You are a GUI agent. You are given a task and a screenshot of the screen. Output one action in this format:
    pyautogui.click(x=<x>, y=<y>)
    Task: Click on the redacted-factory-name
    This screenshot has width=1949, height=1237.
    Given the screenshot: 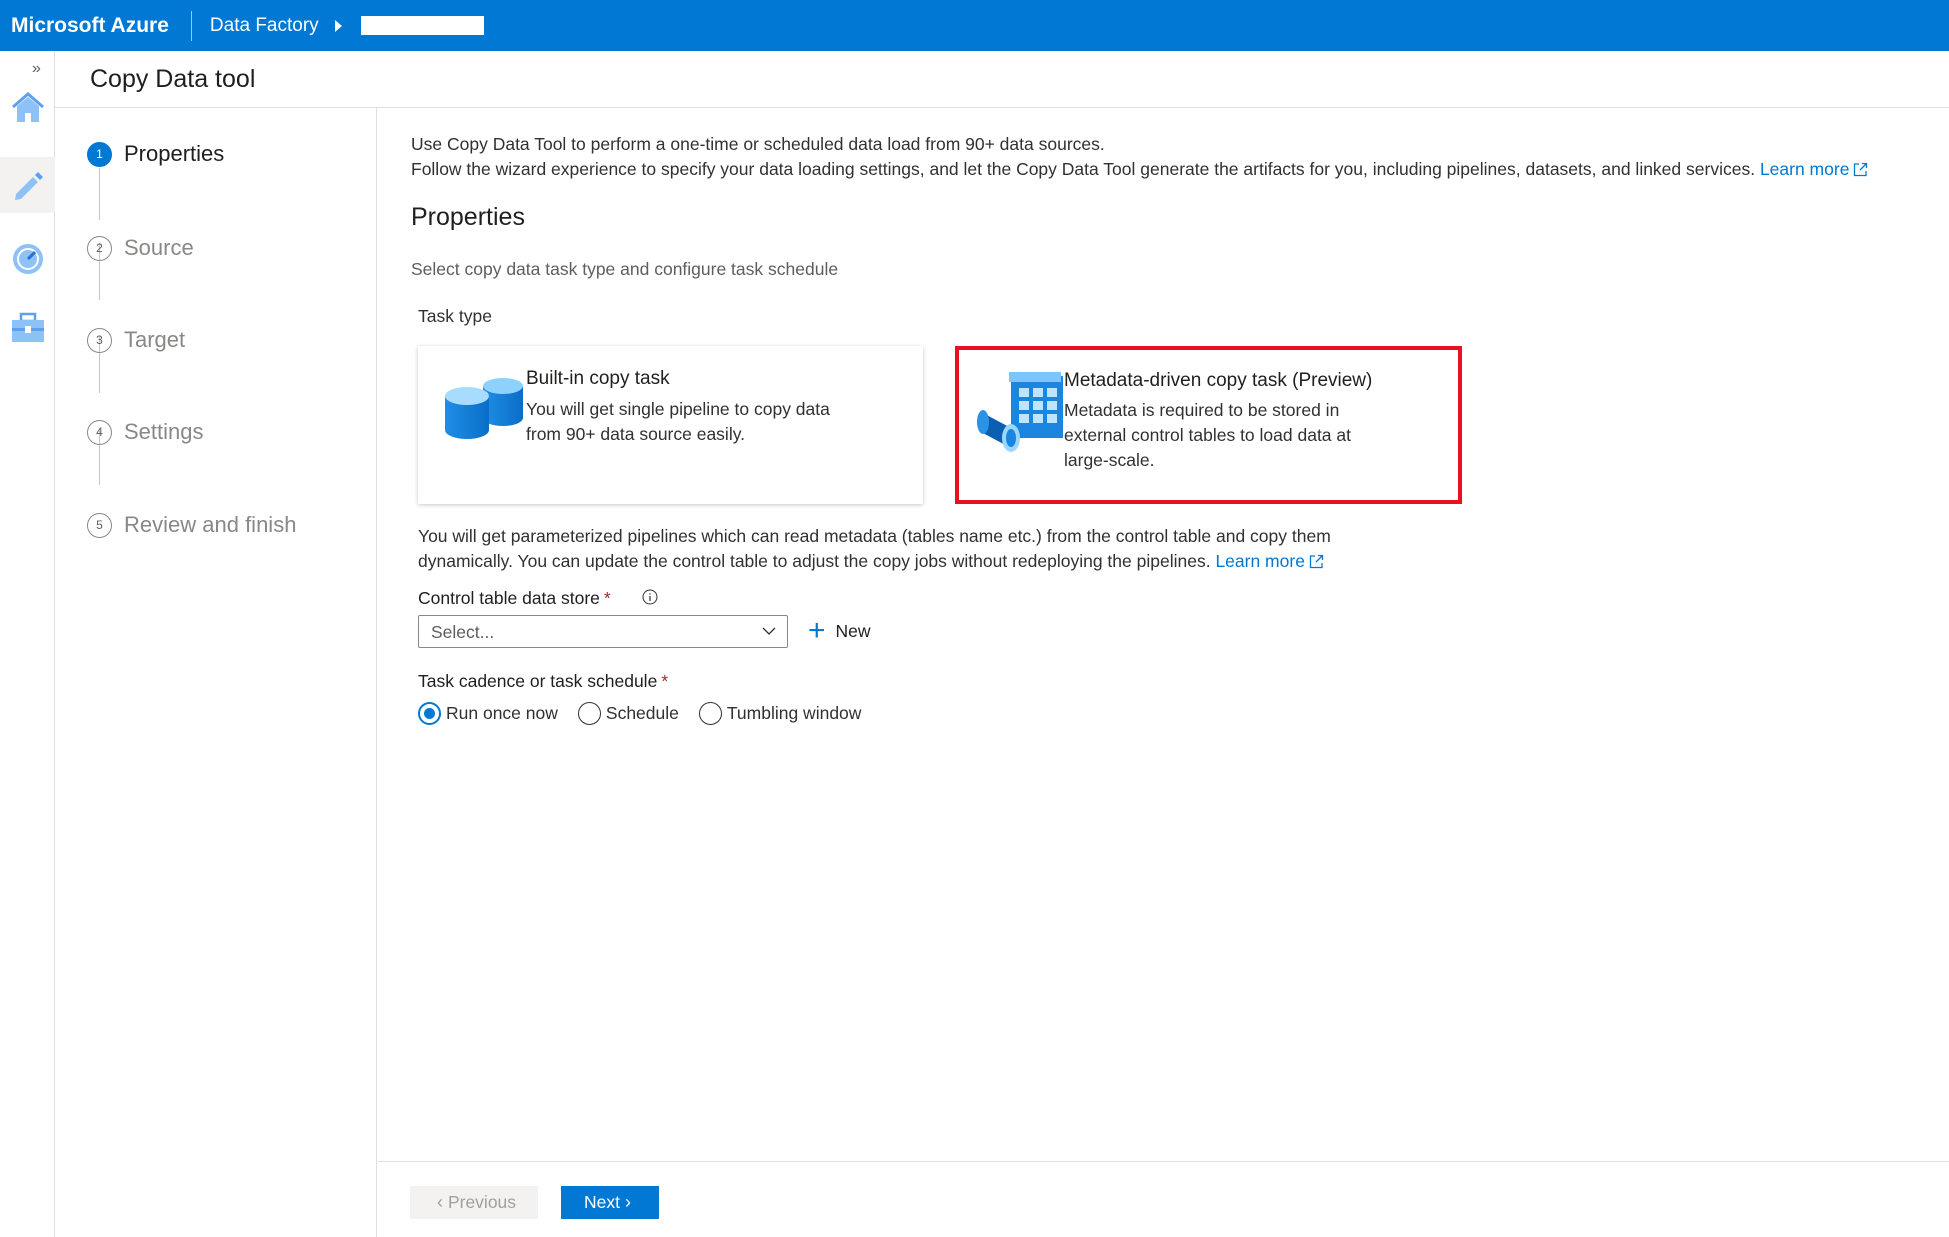 What is the action you would take?
    pyautogui.click(x=422, y=25)
    